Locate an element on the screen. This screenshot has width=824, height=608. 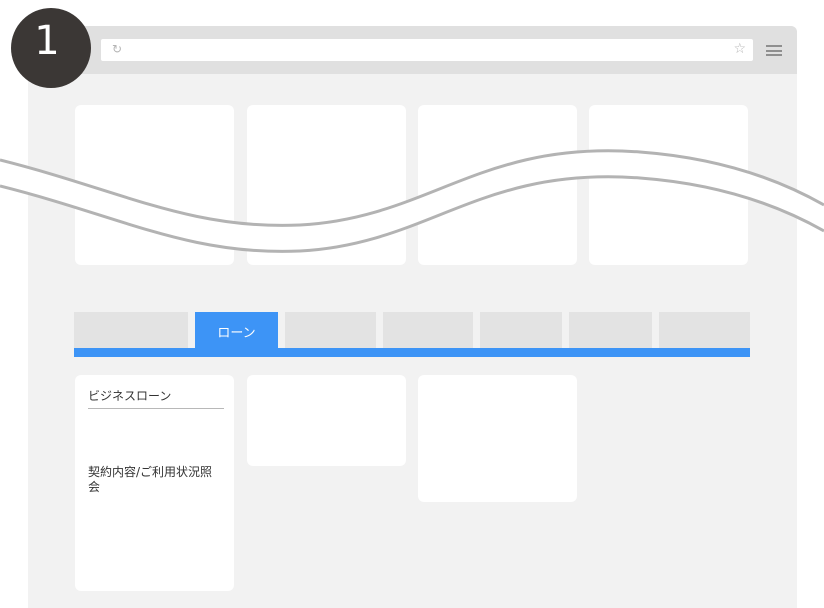
reload-icon: ↻ is located at coordinates (117, 49).